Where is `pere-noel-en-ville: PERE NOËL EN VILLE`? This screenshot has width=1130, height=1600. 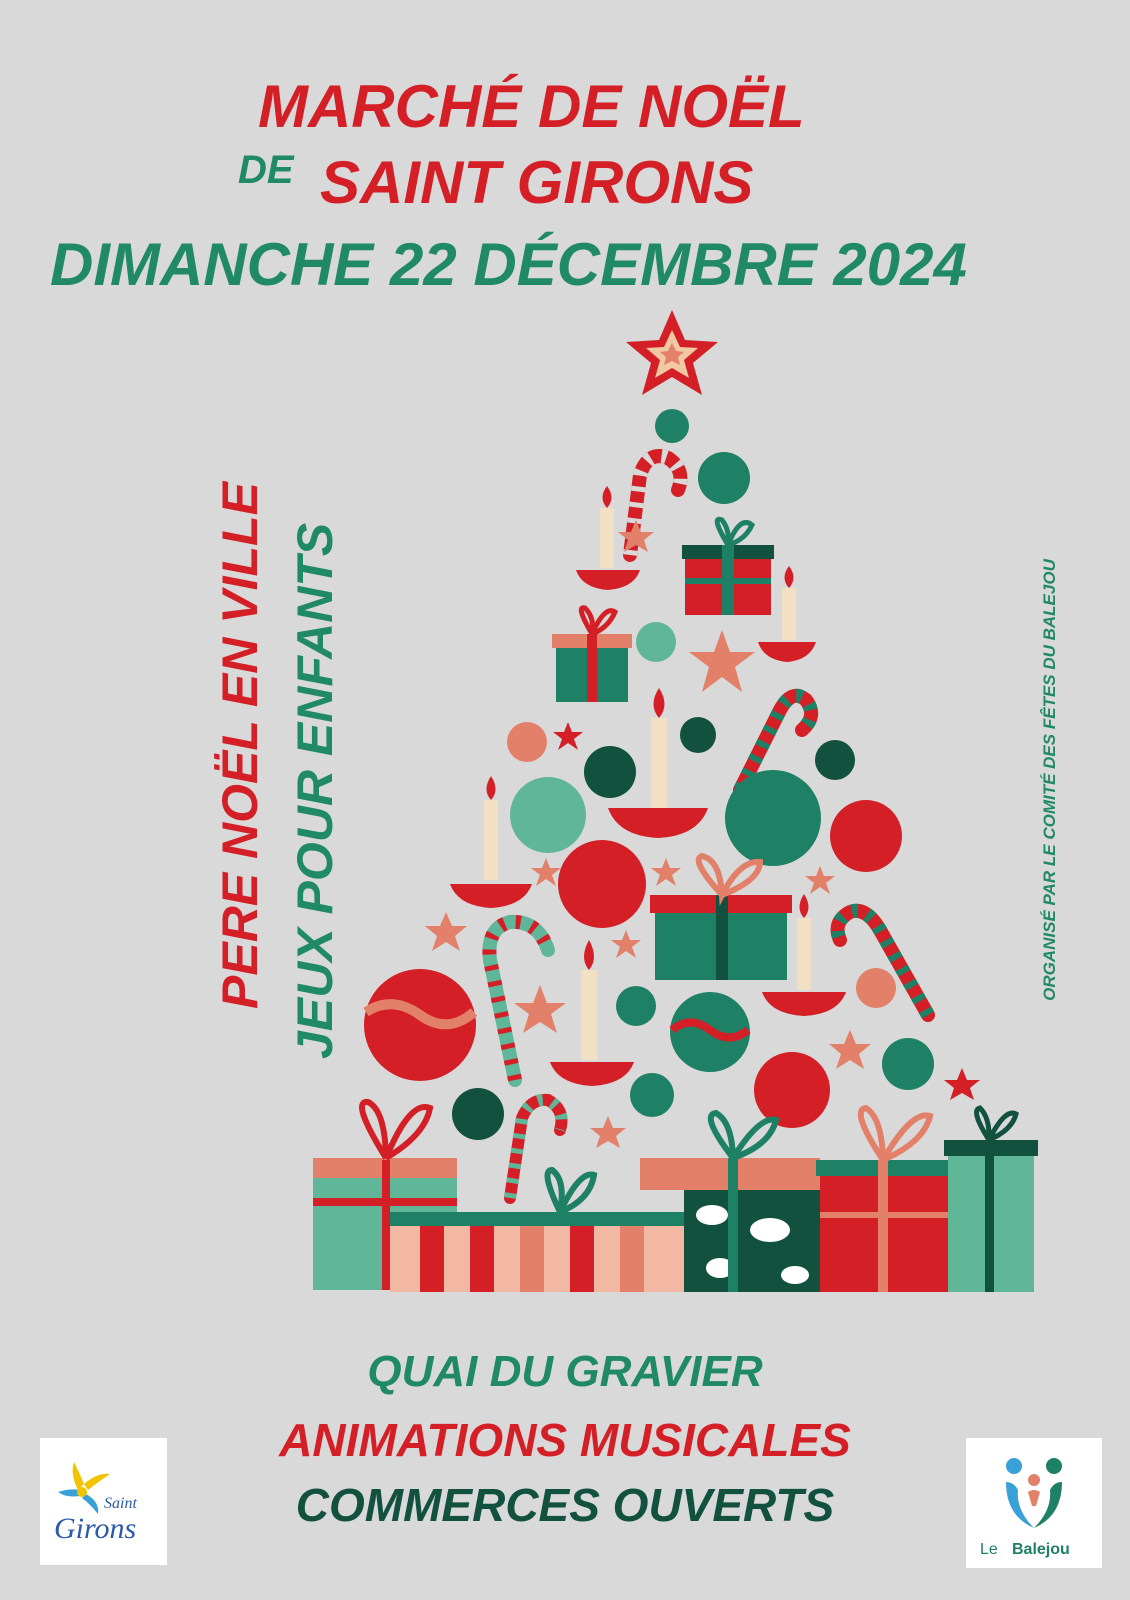
pere-noel-en-ville: PERE NOËL EN VILLE is located at coordinates (240, 745).